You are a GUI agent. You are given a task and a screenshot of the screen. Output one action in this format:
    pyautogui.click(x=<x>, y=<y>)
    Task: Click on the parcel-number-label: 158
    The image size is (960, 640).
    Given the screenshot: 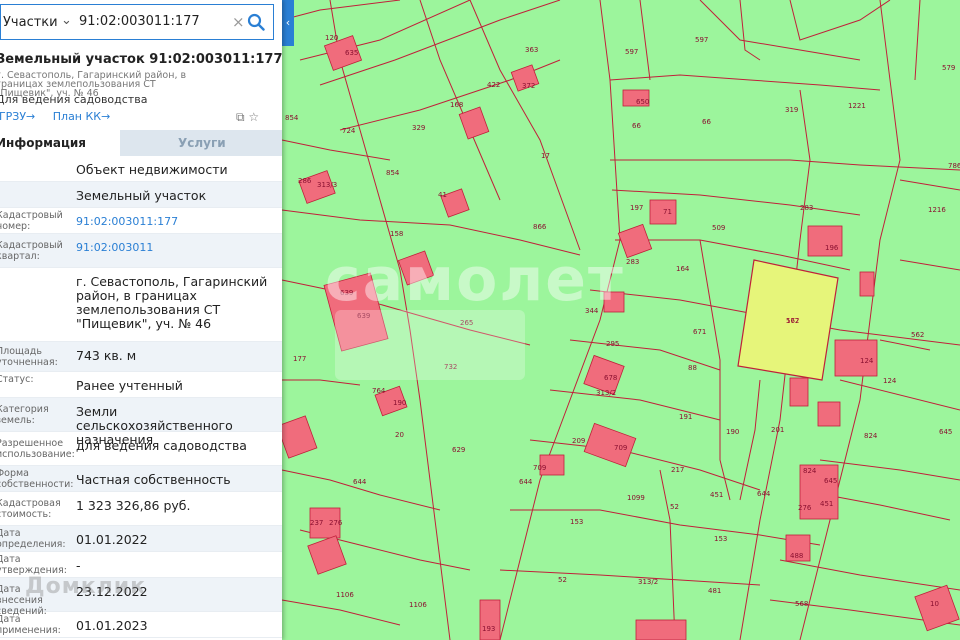 What is the action you would take?
    pyautogui.click(x=396, y=234)
    